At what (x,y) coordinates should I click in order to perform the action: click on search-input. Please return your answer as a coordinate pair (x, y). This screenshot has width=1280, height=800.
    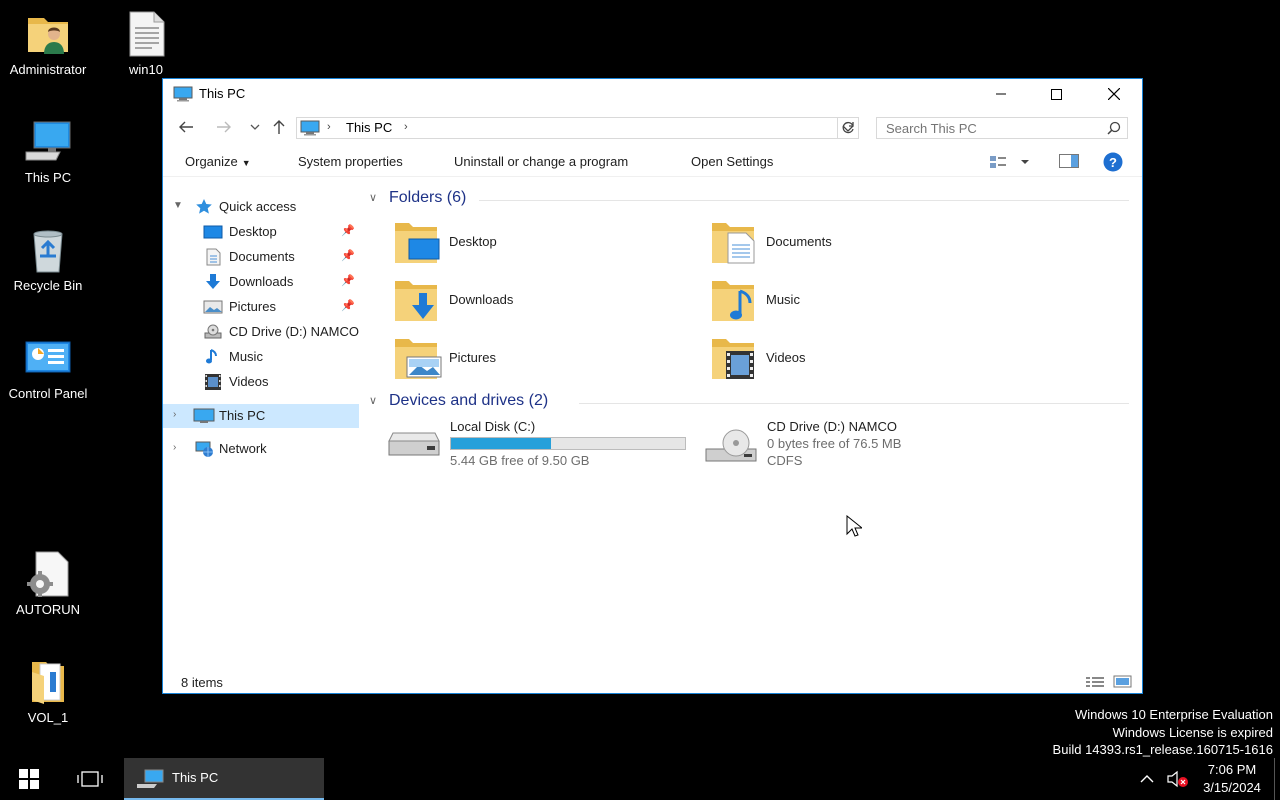
    Looking at the image, I should click on (982, 128).